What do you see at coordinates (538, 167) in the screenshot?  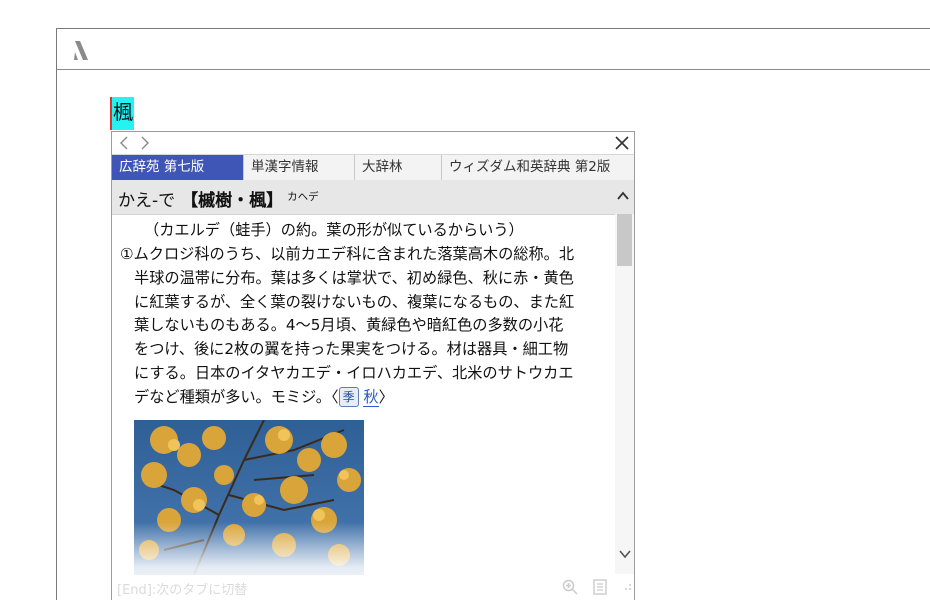 I see `tab-wisdom: ウィズダム和英辞典 第2版` at bounding box center [538, 167].